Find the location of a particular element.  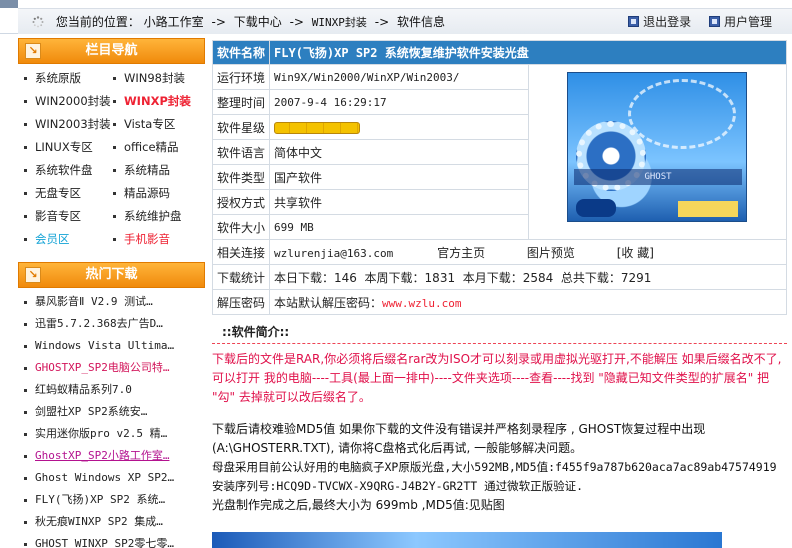

nav-item: 系统精品 is located at coordinates (157, 170).